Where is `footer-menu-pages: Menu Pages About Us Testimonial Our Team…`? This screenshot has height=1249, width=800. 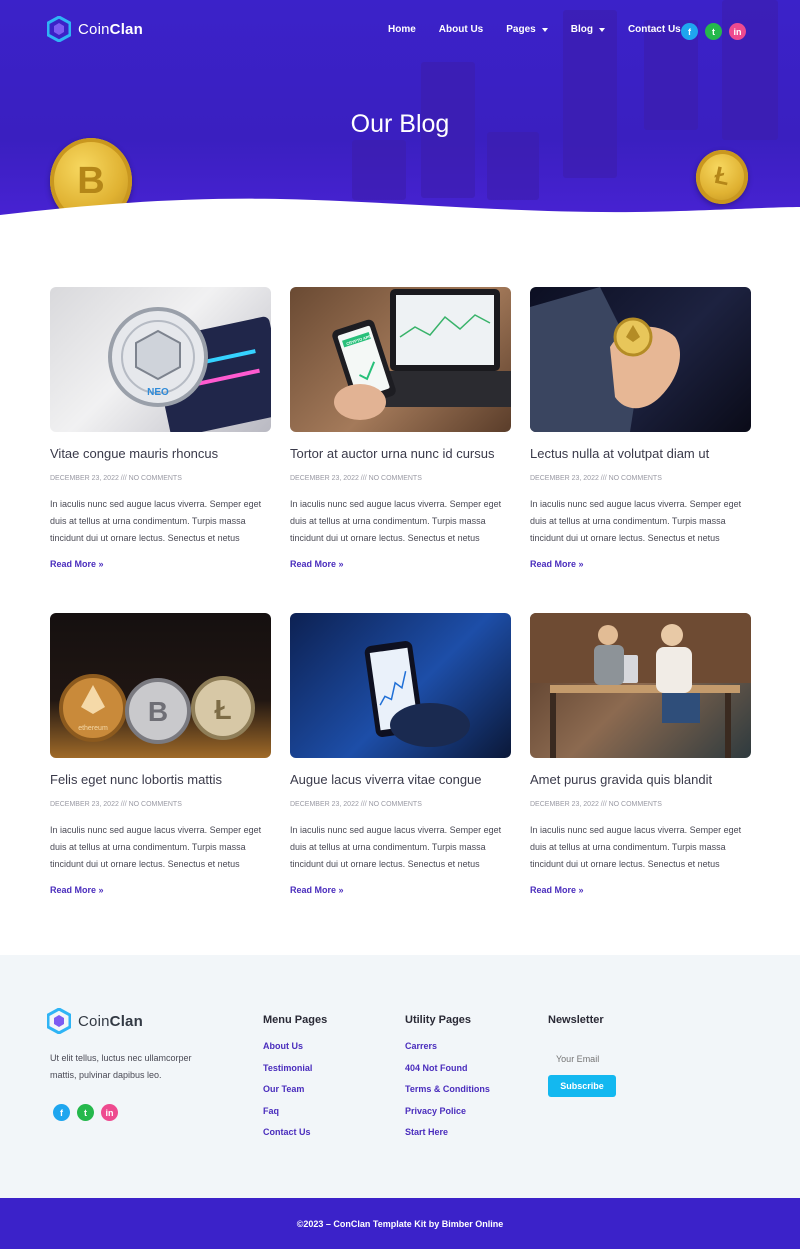 footer-menu-pages: Menu Pages About Us Testimonial Our Team… is located at coordinates (295, 1081).